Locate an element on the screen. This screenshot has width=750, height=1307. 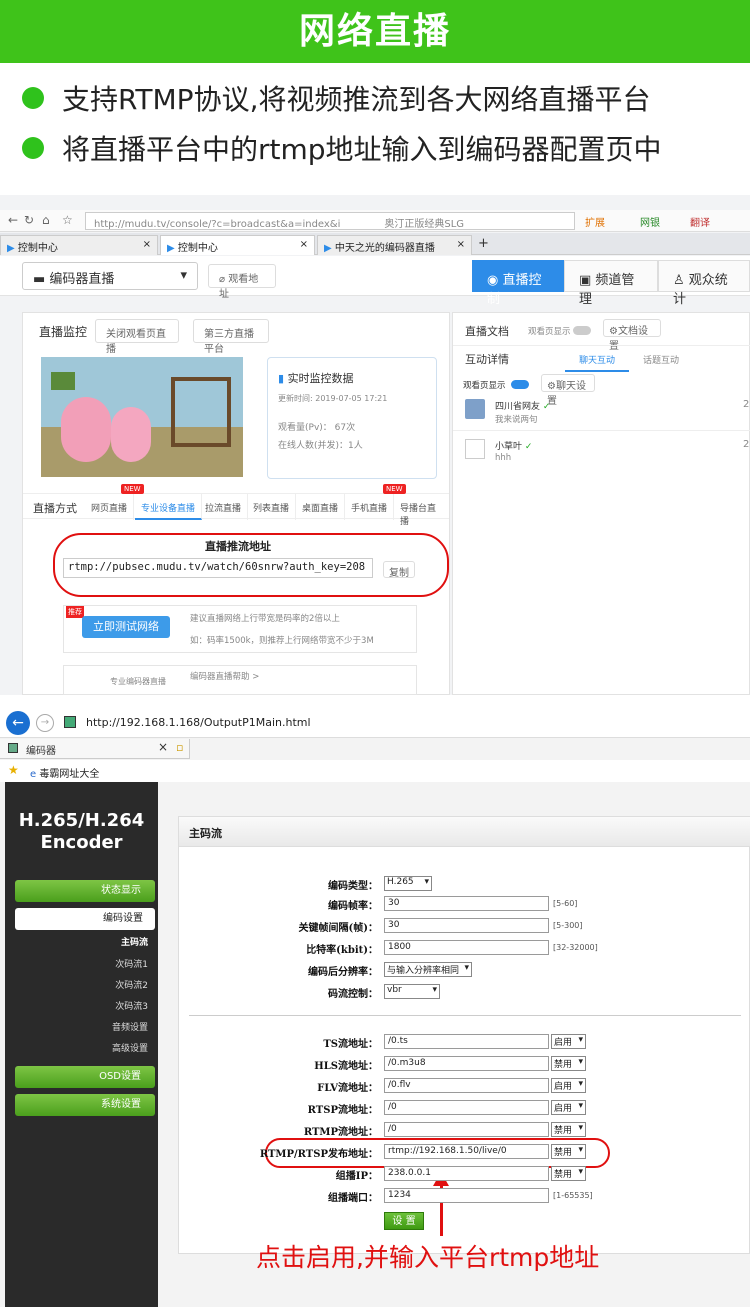
menu-osd: OSD设置 is located at coordinates (85, 1077).